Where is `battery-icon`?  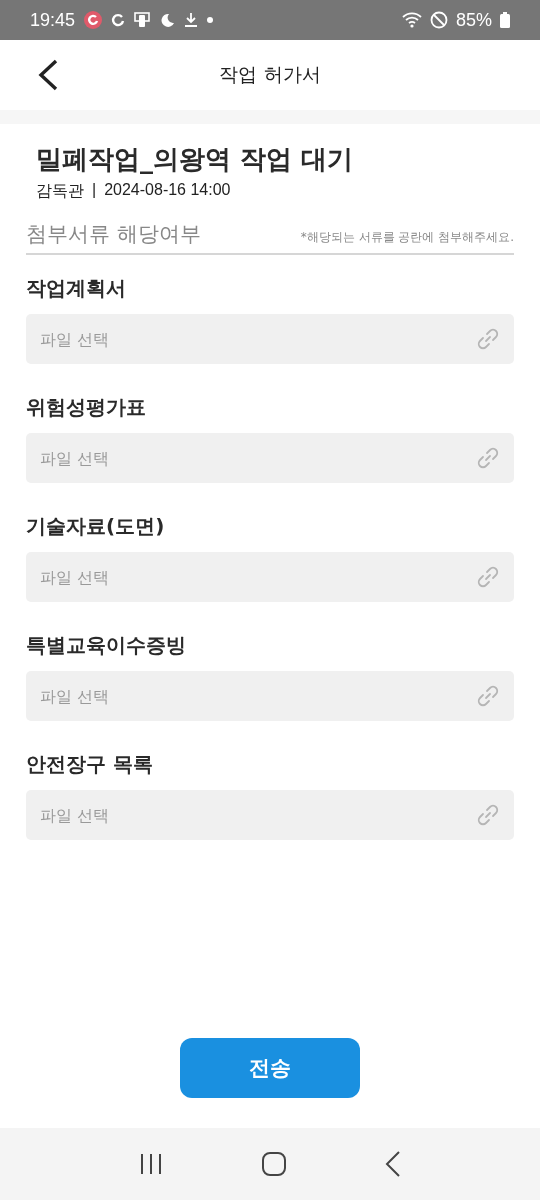
battery-icon is located at coordinates (505, 20).